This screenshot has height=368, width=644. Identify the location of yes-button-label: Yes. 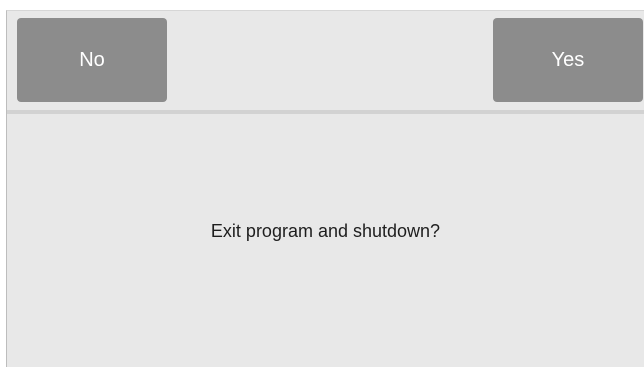
(568, 59).